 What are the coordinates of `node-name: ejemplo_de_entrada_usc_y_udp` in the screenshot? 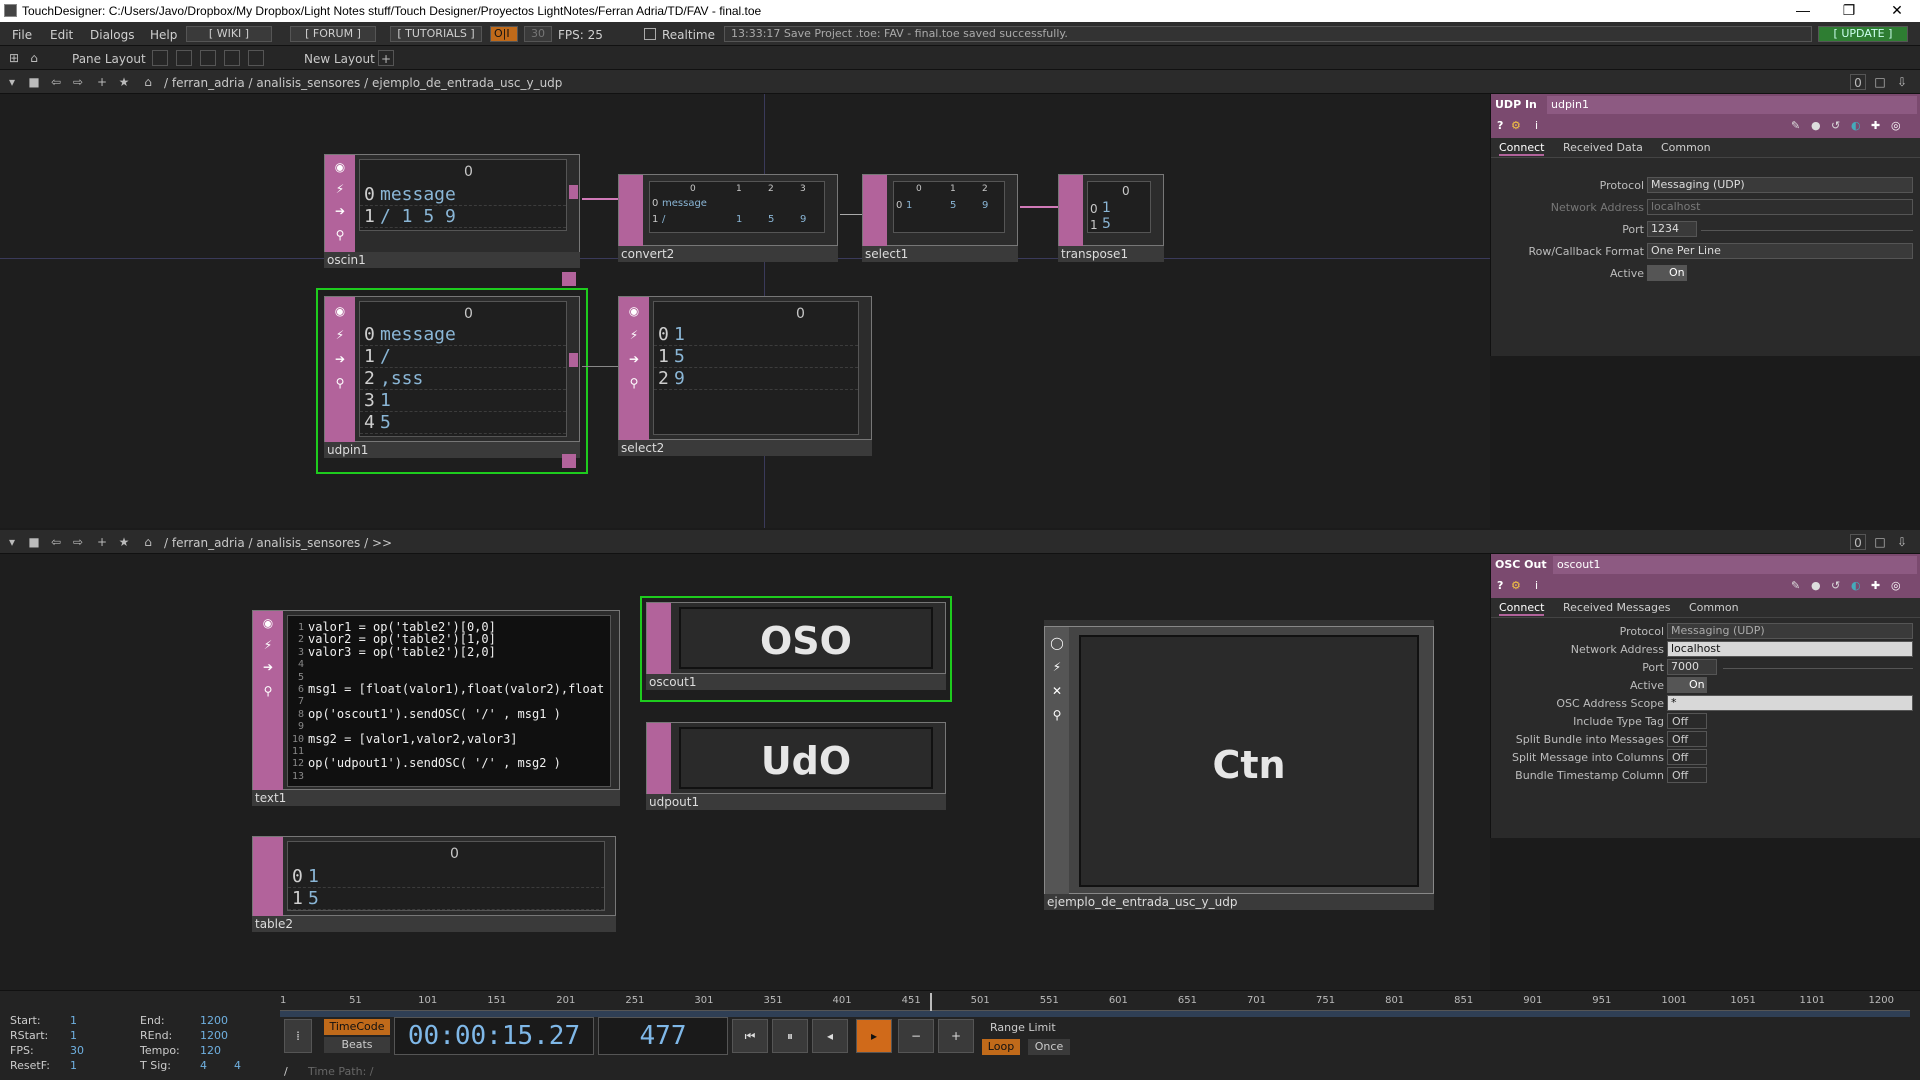 It's located at (1239, 902).